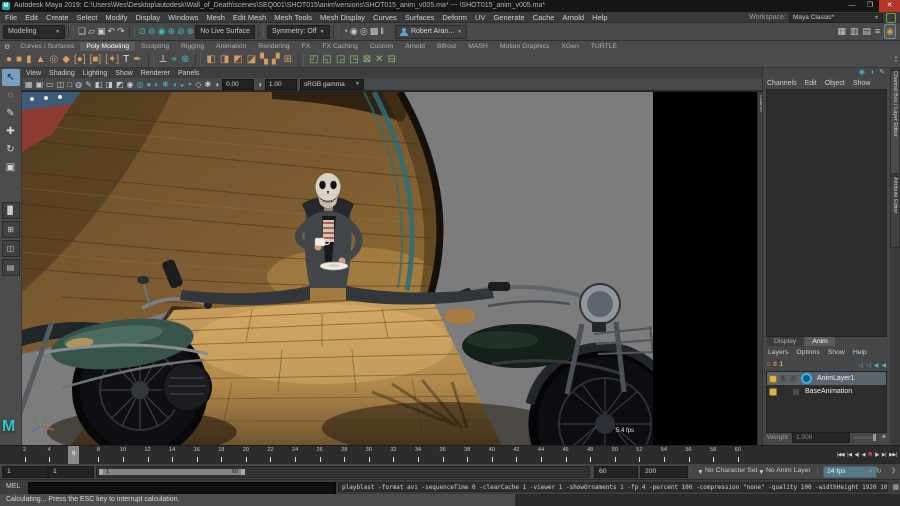 This screenshot has height=506, width=900. What do you see at coordinates (99, 84) in the screenshot?
I see `film-gate-icon: ◧` at bounding box center [99, 84].